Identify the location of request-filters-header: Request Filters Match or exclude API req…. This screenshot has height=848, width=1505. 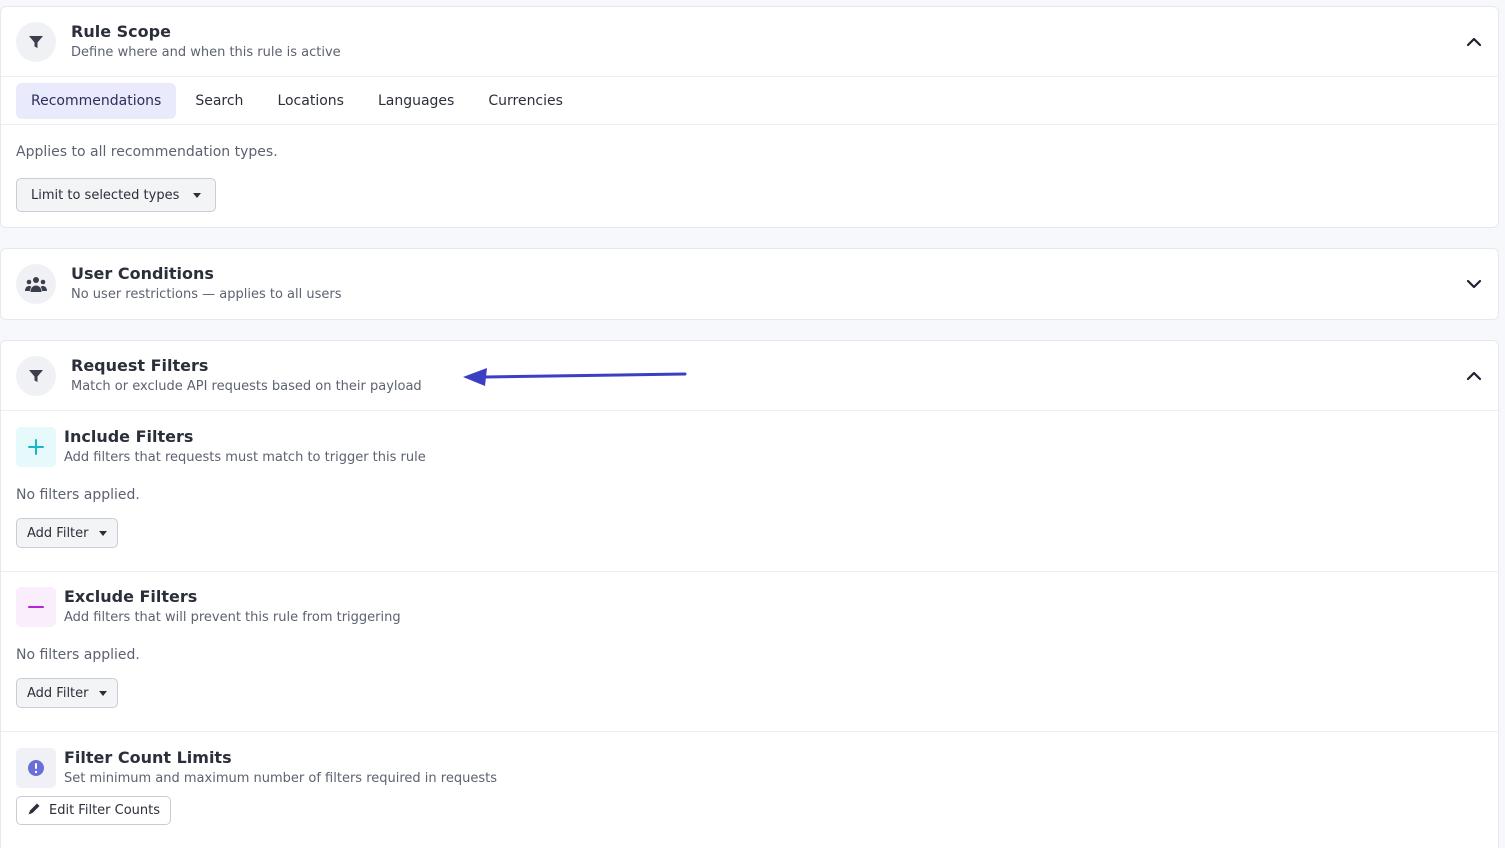
(749, 376).